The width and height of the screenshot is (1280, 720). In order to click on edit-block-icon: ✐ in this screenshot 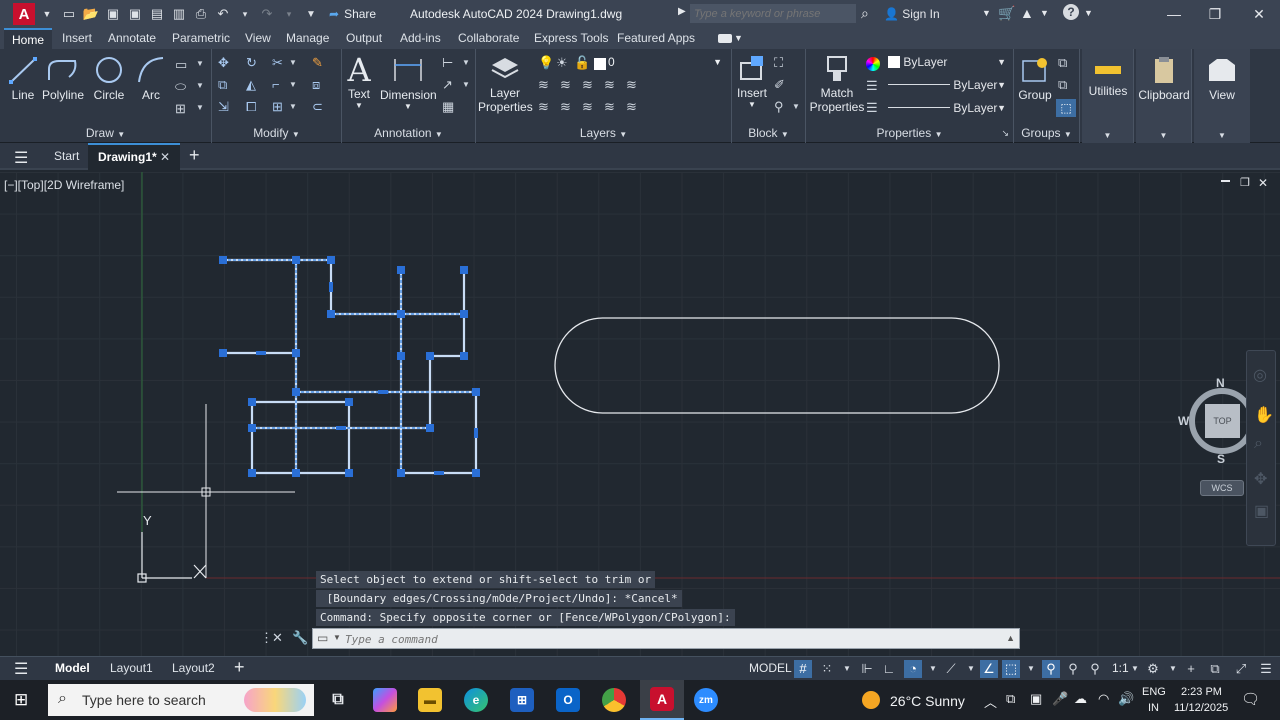, I will do `click(779, 85)`.